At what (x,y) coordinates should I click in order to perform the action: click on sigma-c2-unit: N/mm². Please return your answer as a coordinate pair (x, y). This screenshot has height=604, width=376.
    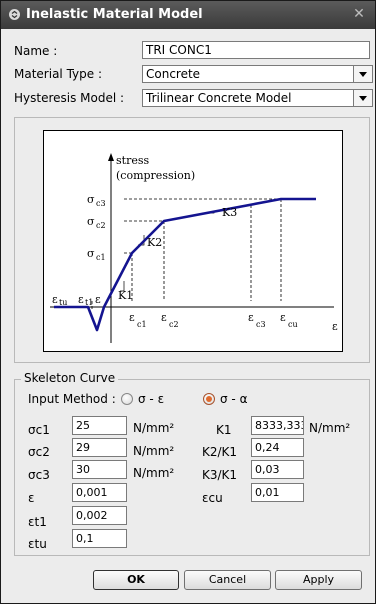
    Looking at the image, I should click on (154, 451).